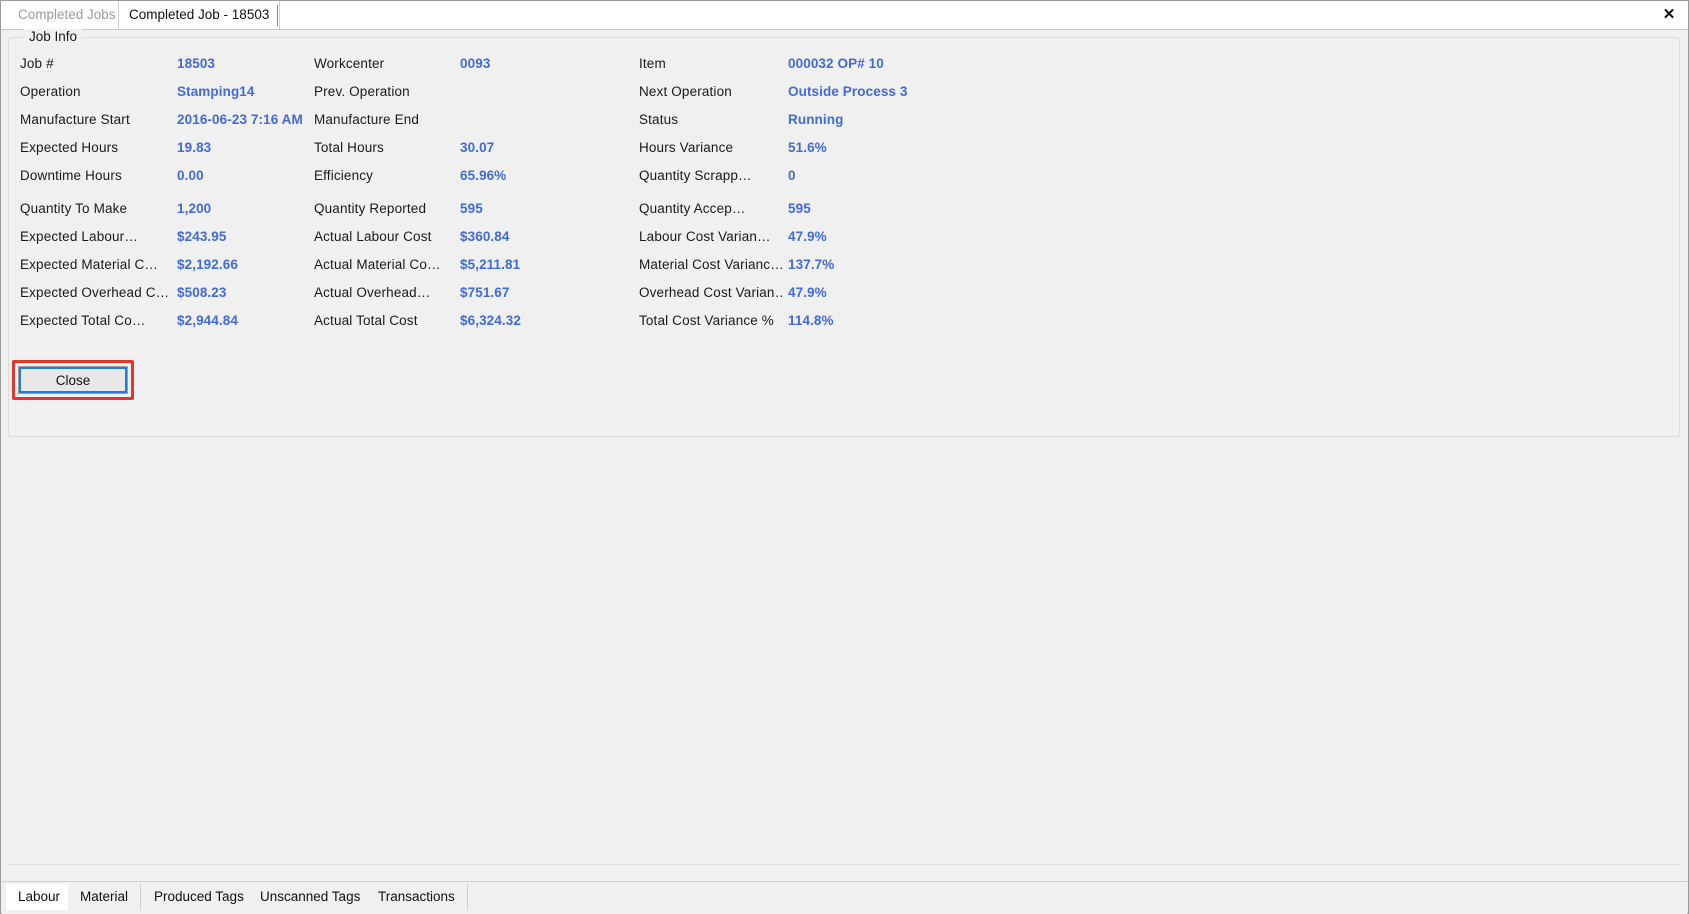 The image size is (1689, 914). Describe the element at coordinates (50, 91) in the screenshot. I see `field-label-operation: Operation` at that location.